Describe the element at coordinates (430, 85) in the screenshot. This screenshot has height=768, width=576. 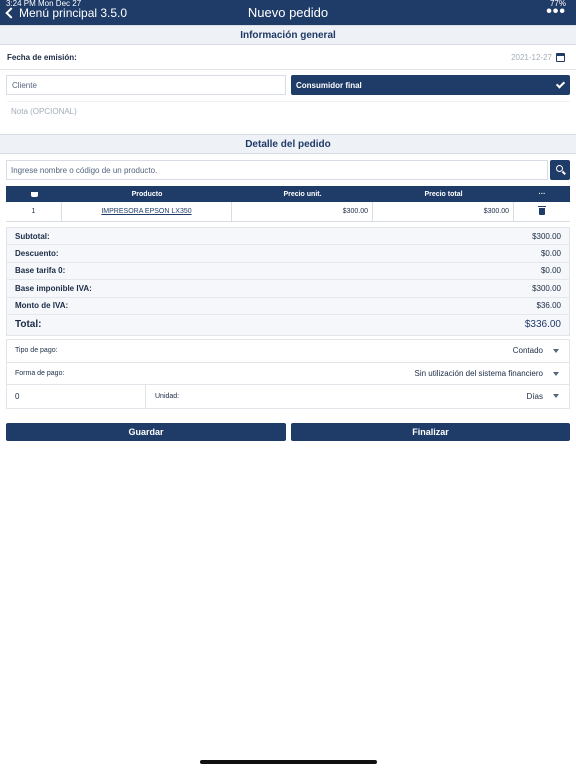
I see `final-consumer-toggle: Consumidor final` at that location.